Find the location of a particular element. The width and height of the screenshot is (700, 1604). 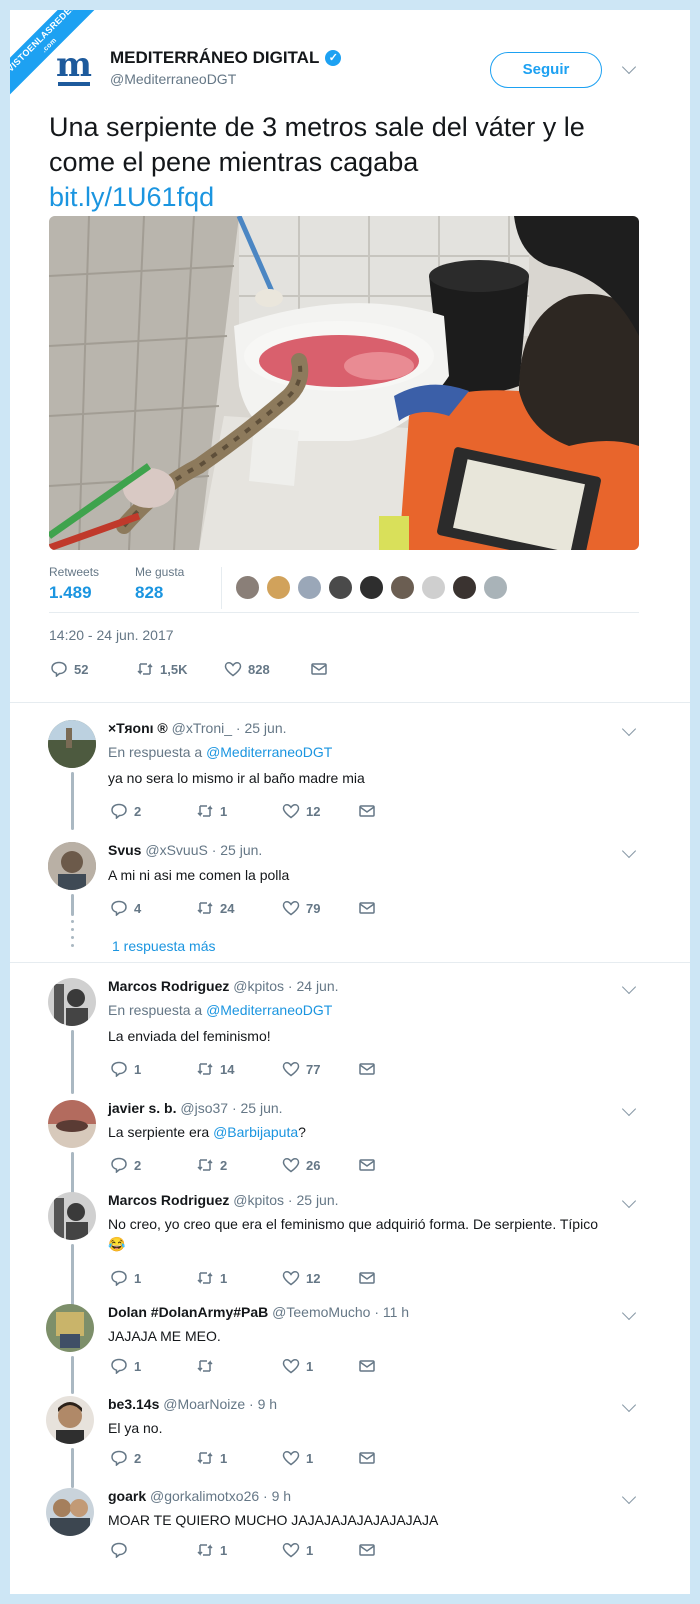

more-replies-link: 1 respuesta más is located at coordinates (164, 946).